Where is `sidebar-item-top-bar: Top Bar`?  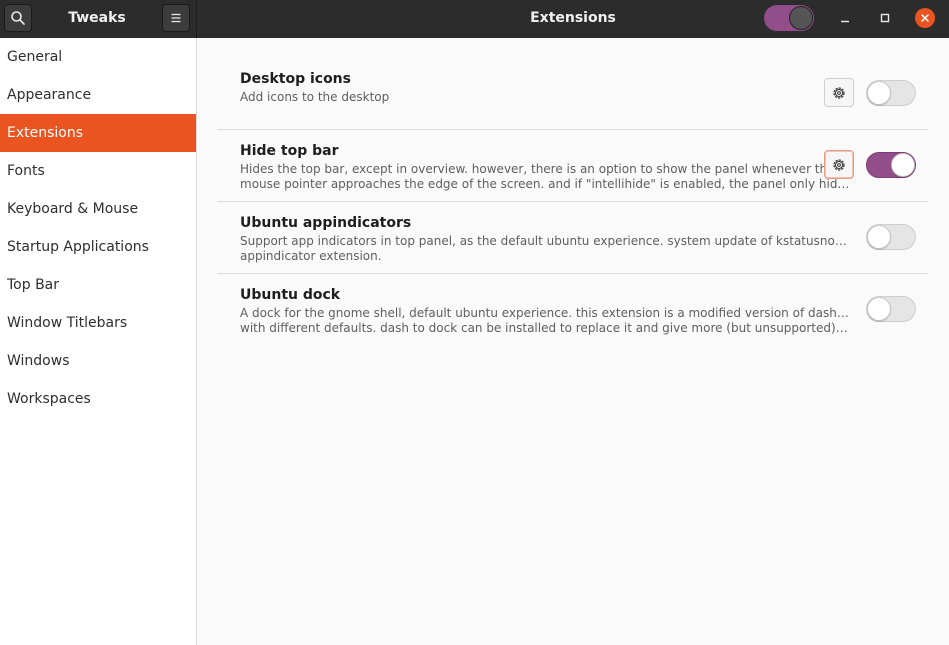 sidebar-item-top-bar: Top Bar is located at coordinates (98, 285).